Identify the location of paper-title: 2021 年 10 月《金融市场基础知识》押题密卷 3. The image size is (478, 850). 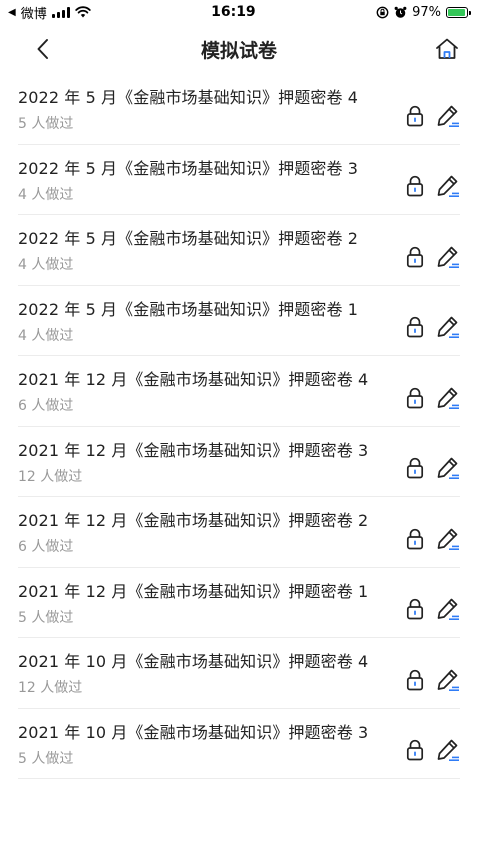
(193, 732).